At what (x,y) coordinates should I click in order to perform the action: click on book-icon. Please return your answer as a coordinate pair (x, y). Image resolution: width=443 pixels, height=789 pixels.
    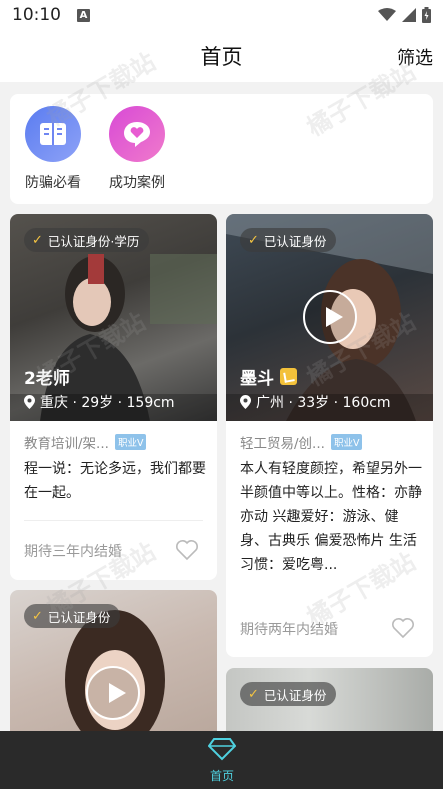
    Looking at the image, I should click on (53, 134).